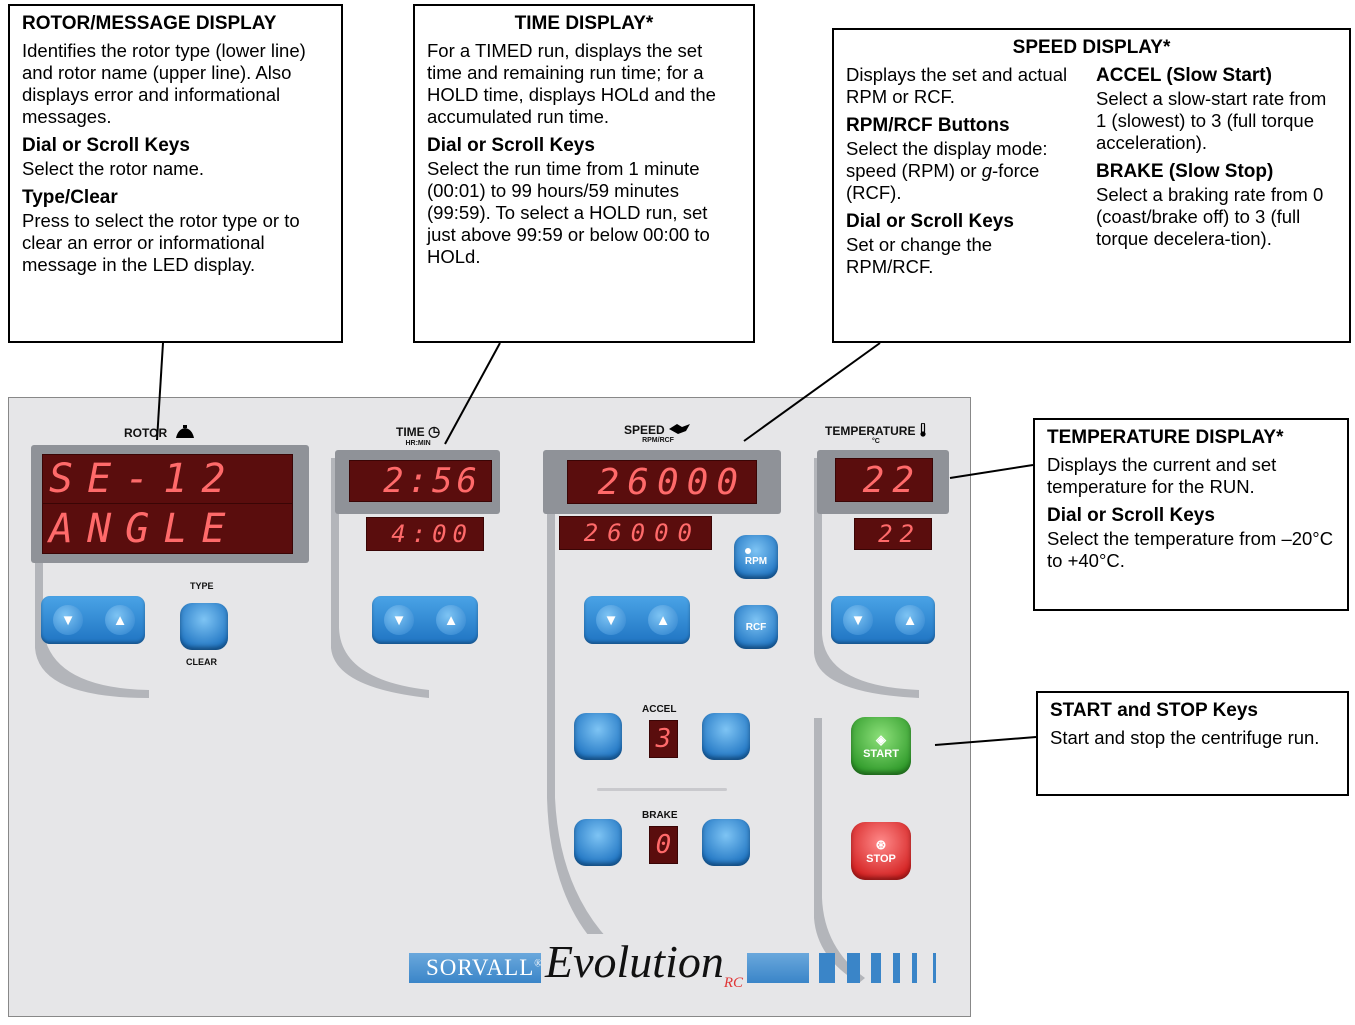 This screenshot has height=1025, width=1355. What do you see at coordinates (876, 433) in the screenshot?
I see `temperature-label: TEMPERATURE °C` at bounding box center [876, 433].